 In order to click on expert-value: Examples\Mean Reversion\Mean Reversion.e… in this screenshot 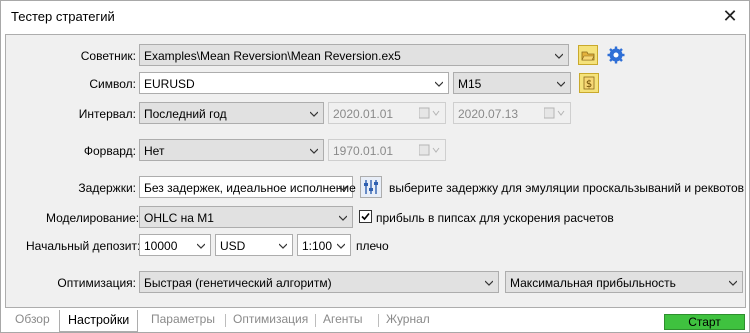, I will do `click(272, 56)`.